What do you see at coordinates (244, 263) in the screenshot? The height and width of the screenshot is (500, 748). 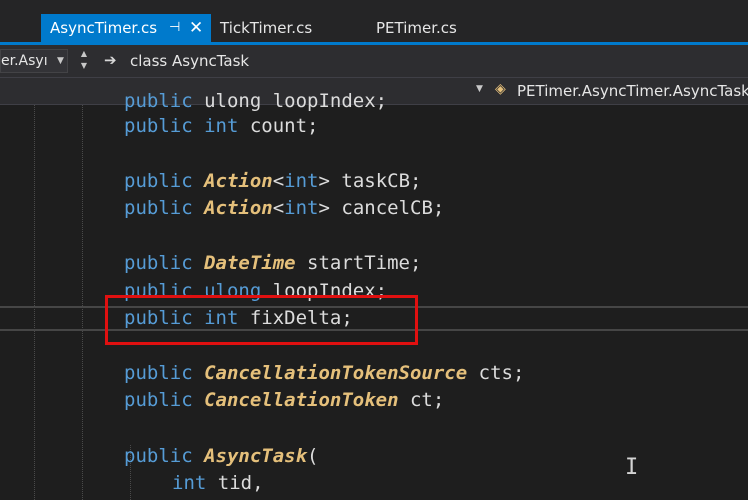 I see `code-type: DateTime` at bounding box center [244, 263].